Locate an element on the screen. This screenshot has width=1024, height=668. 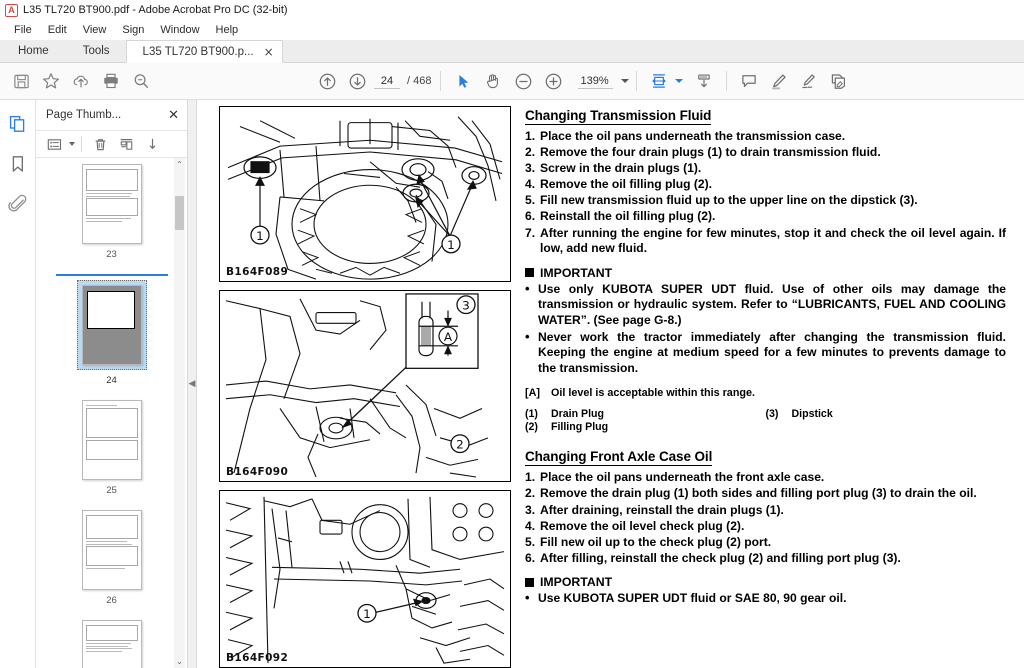
select-cursor-icon is located at coordinates (463, 81).